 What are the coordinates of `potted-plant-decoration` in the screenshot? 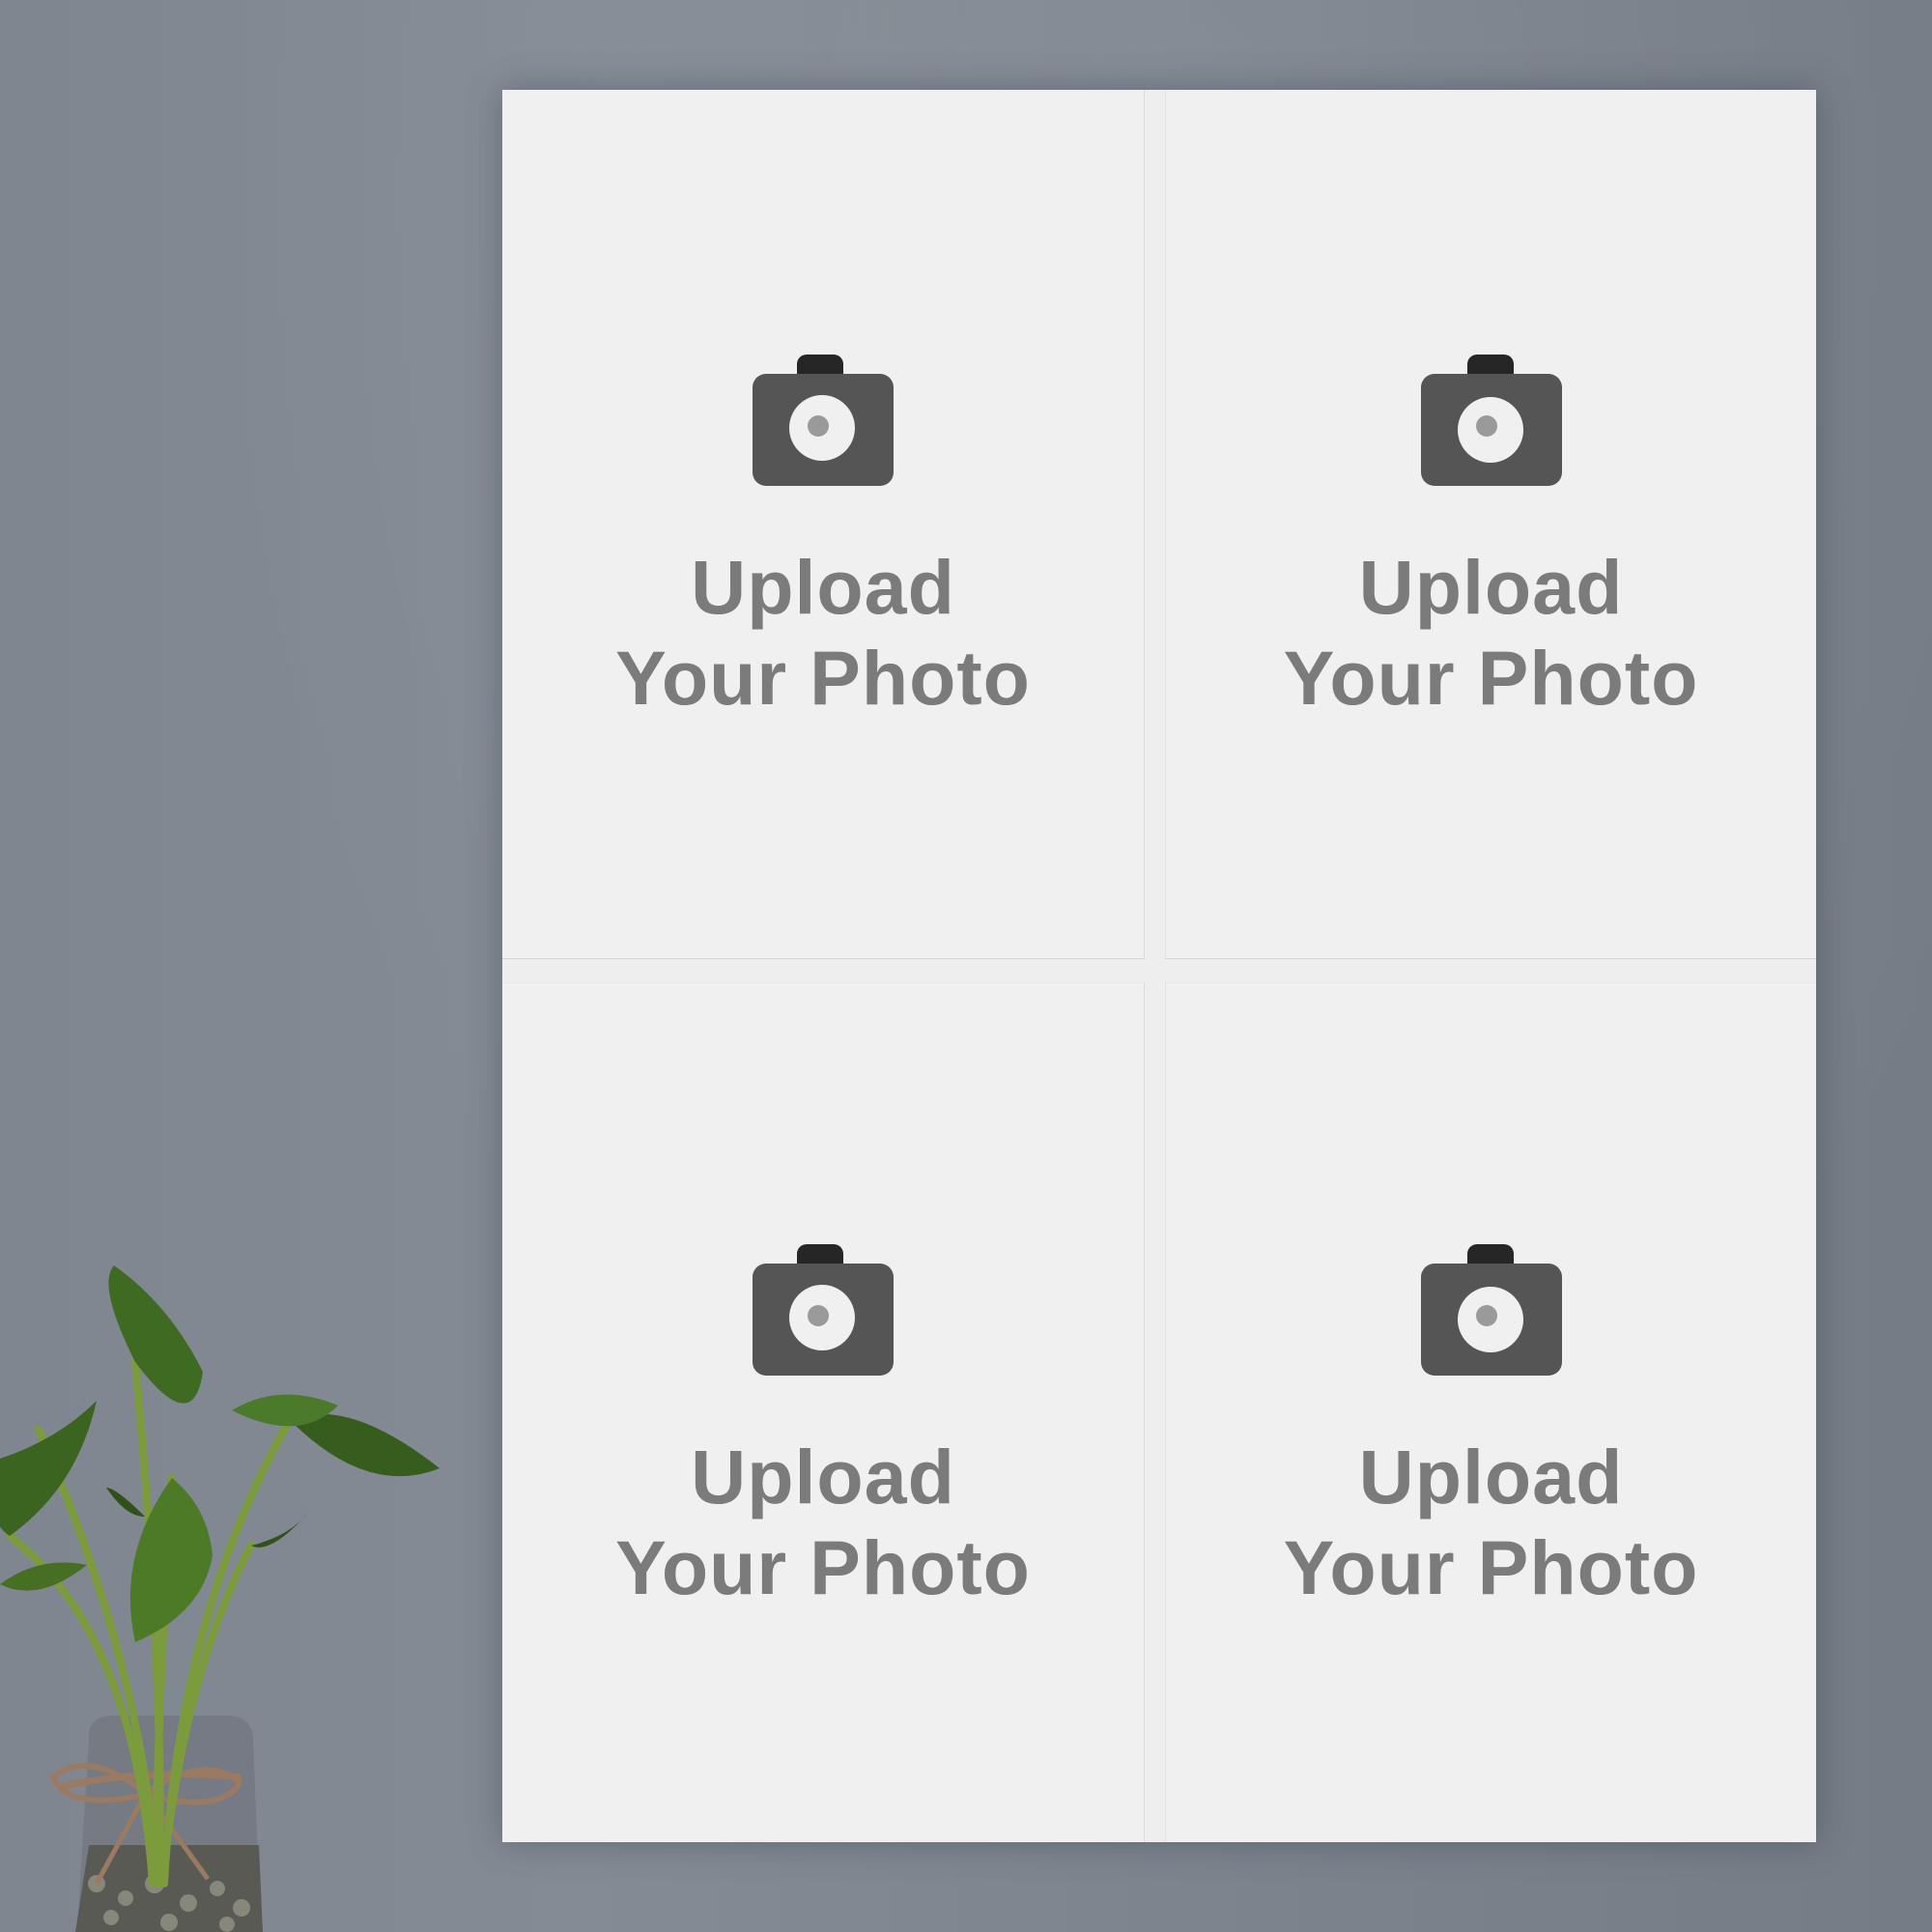 It's located at (220, 1598).